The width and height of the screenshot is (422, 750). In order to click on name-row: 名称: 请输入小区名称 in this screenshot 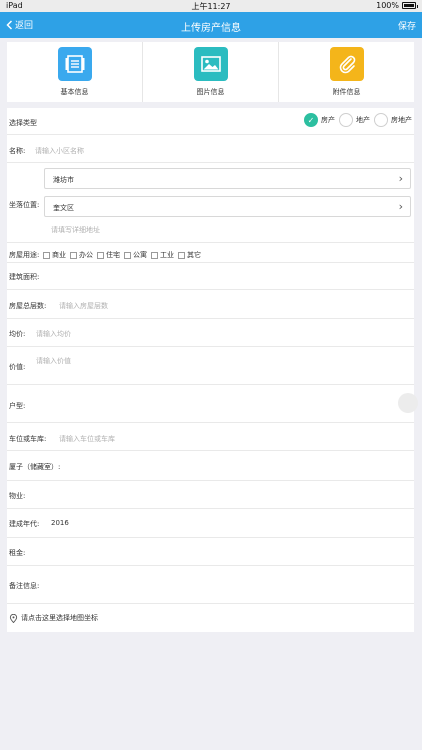, I will do `click(210, 149)`.